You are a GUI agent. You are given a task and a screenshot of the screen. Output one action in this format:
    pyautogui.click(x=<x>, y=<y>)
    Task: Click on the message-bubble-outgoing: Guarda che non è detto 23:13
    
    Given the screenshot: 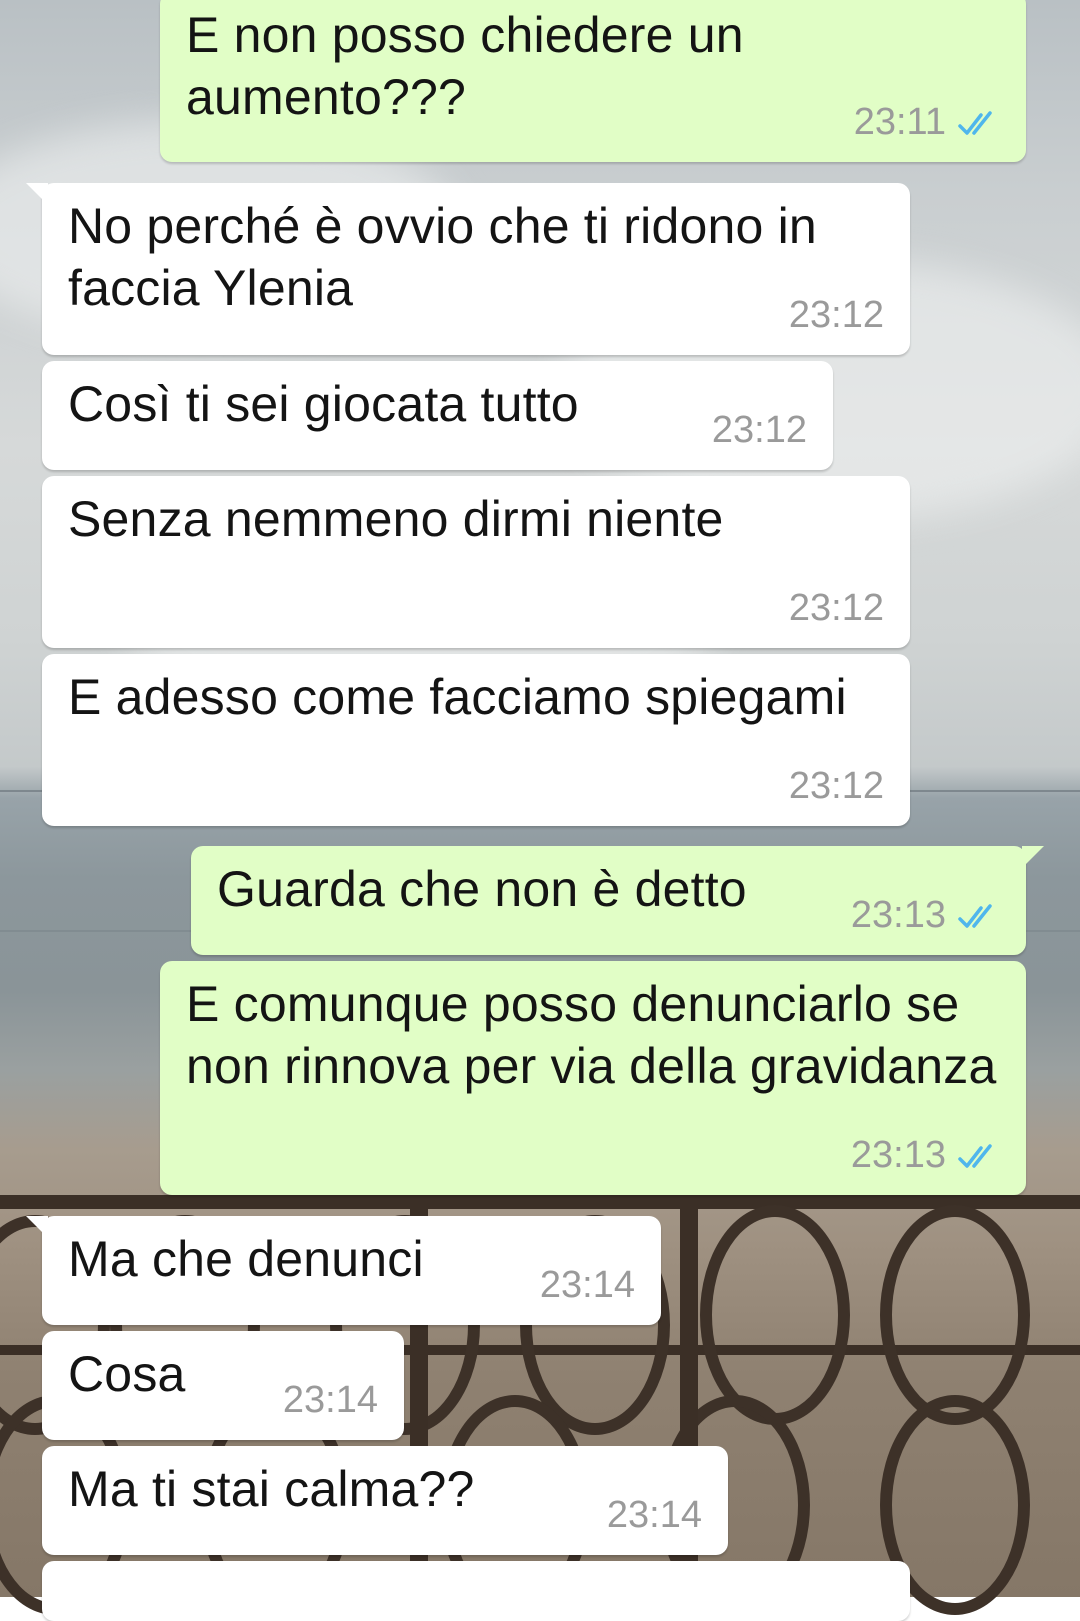 What is the action you would take?
    pyautogui.click(x=617, y=900)
    